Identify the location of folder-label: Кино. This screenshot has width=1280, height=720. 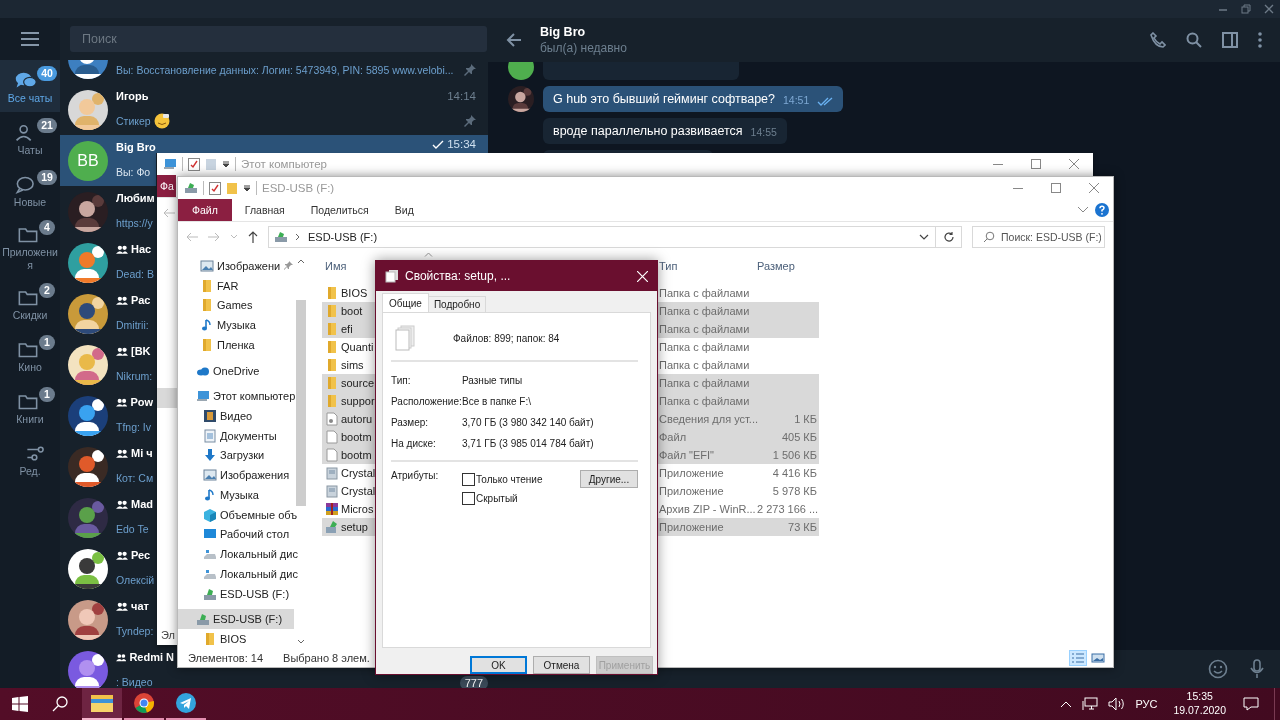
(30, 367).